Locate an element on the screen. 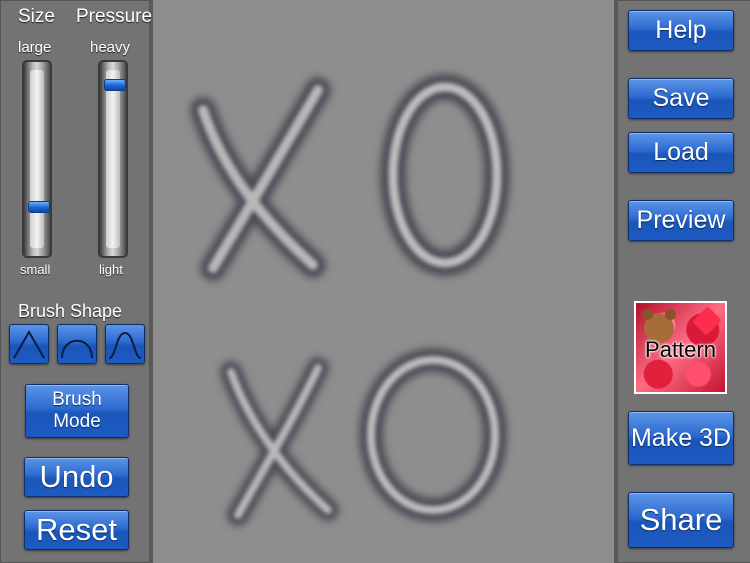  help-button: Help is located at coordinates (681, 30).